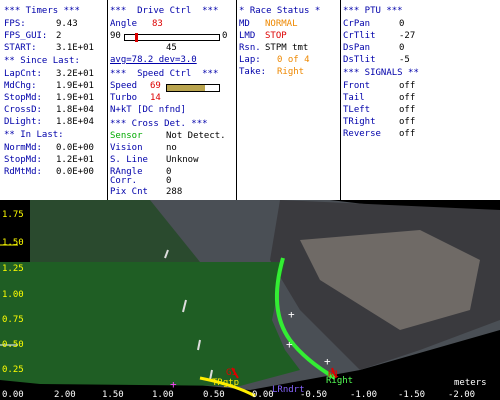 This screenshot has height=400, width=500. What do you see at coordinates (75, 160) in the screenshot?
I see `in-last-value: 1.2E+01` at bounding box center [75, 160].